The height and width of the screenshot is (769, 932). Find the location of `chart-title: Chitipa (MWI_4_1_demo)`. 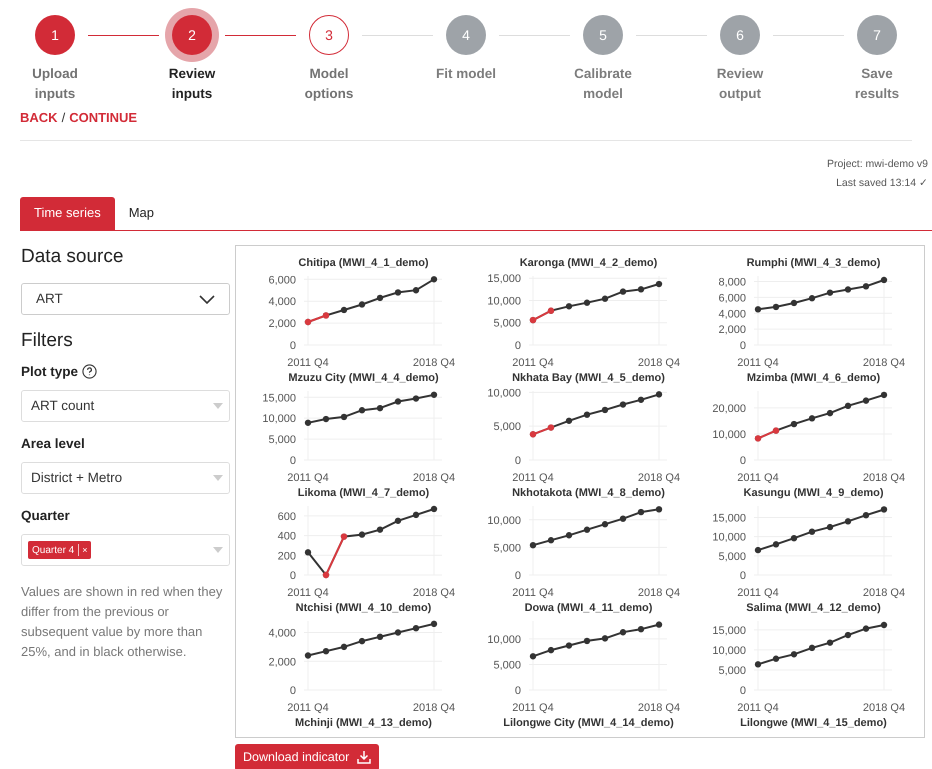

chart-title: Chitipa (MWI_4_1_demo) is located at coordinates (363, 263).